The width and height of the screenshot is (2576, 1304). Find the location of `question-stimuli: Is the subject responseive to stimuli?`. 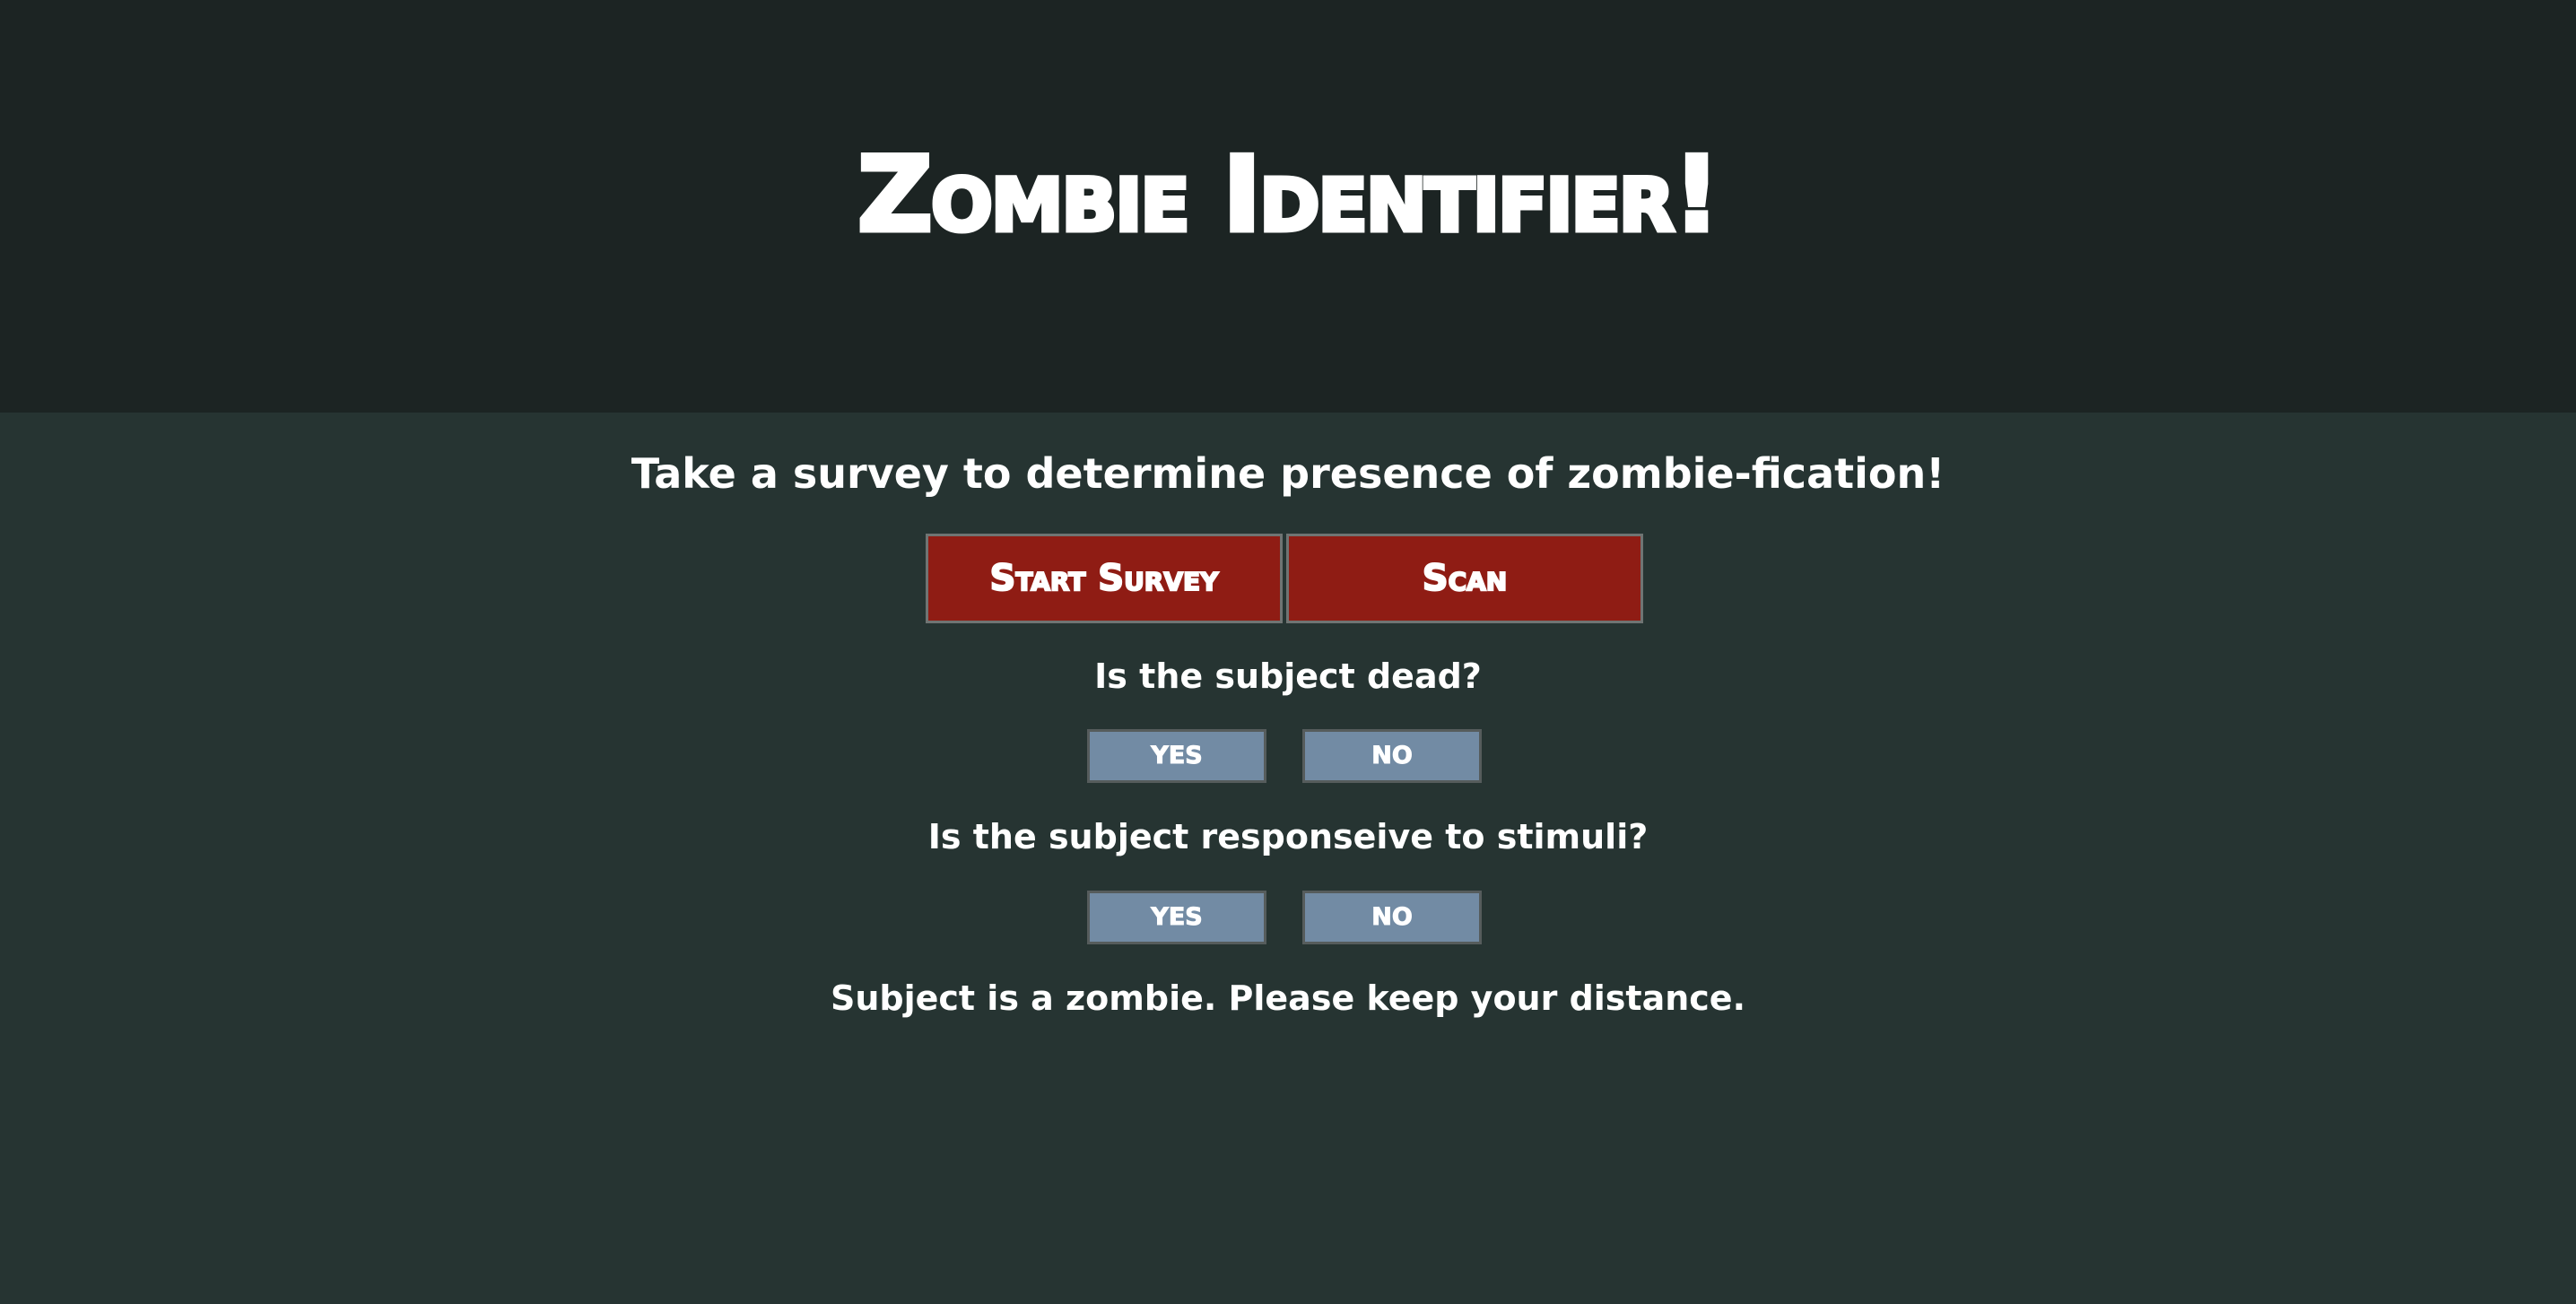

question-stimuli: Is the subject responseive to stimuli? is located at coordinates (1288, 836).